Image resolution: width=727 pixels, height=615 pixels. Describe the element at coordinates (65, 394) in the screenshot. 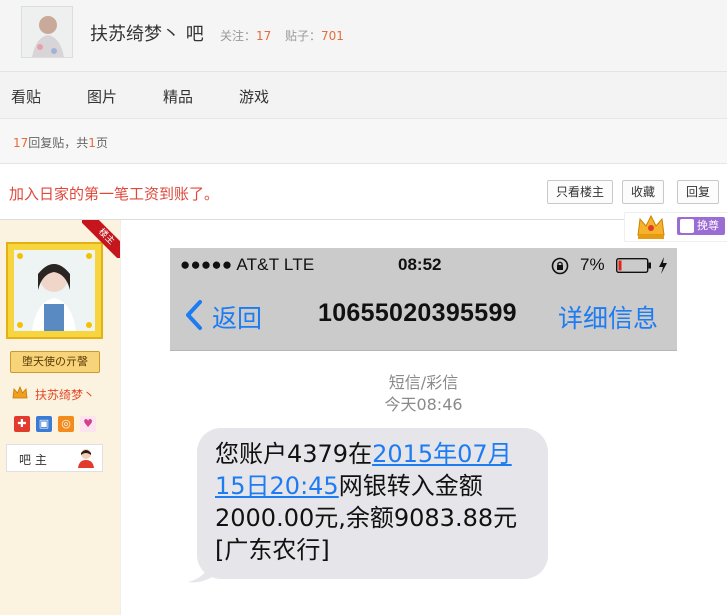

I see `author-name: 扶苏绮梦丶` at that location.